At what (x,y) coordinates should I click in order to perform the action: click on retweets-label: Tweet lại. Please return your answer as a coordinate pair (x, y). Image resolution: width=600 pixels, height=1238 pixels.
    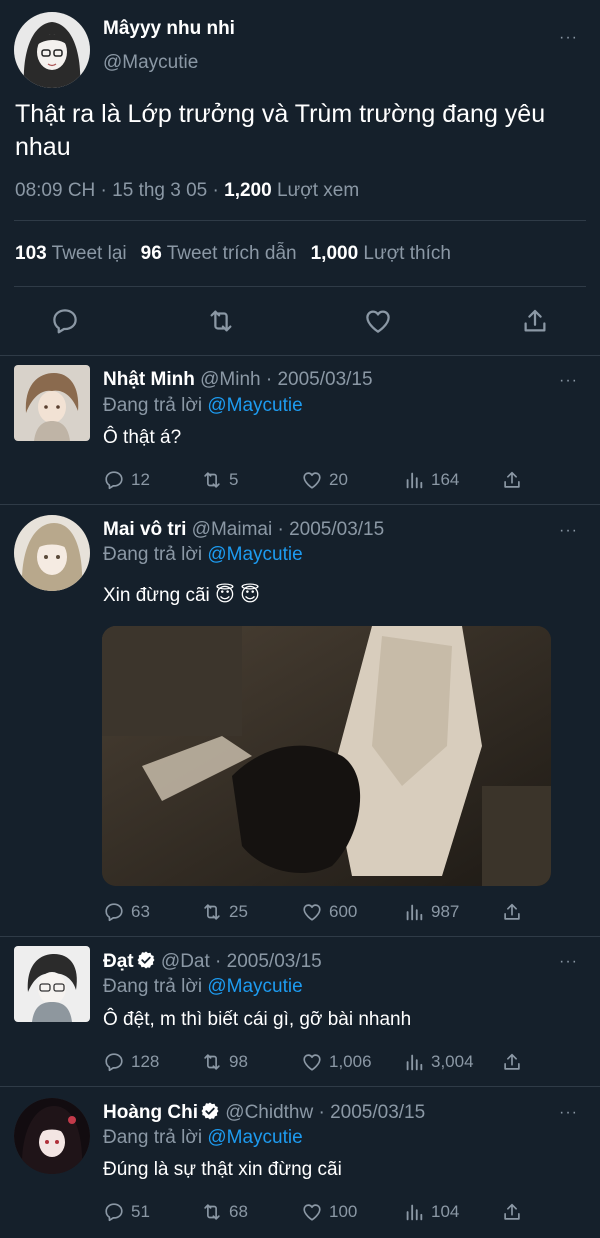
    Looking at the image, I should click on (86, 253).